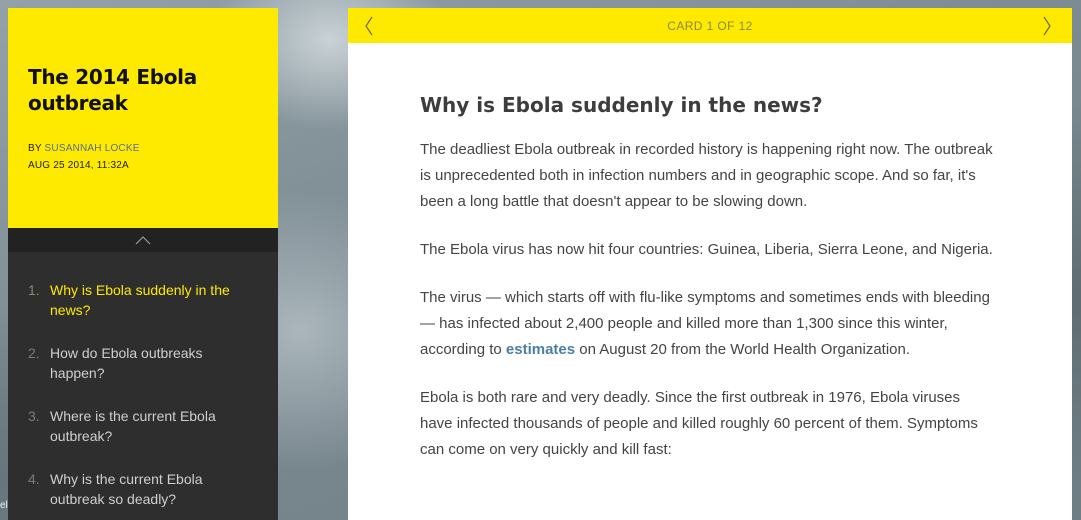 The image size is (1081, 520). I want to click on toc-label: Where is the current Ebola outbreak?, so click(133, 426).